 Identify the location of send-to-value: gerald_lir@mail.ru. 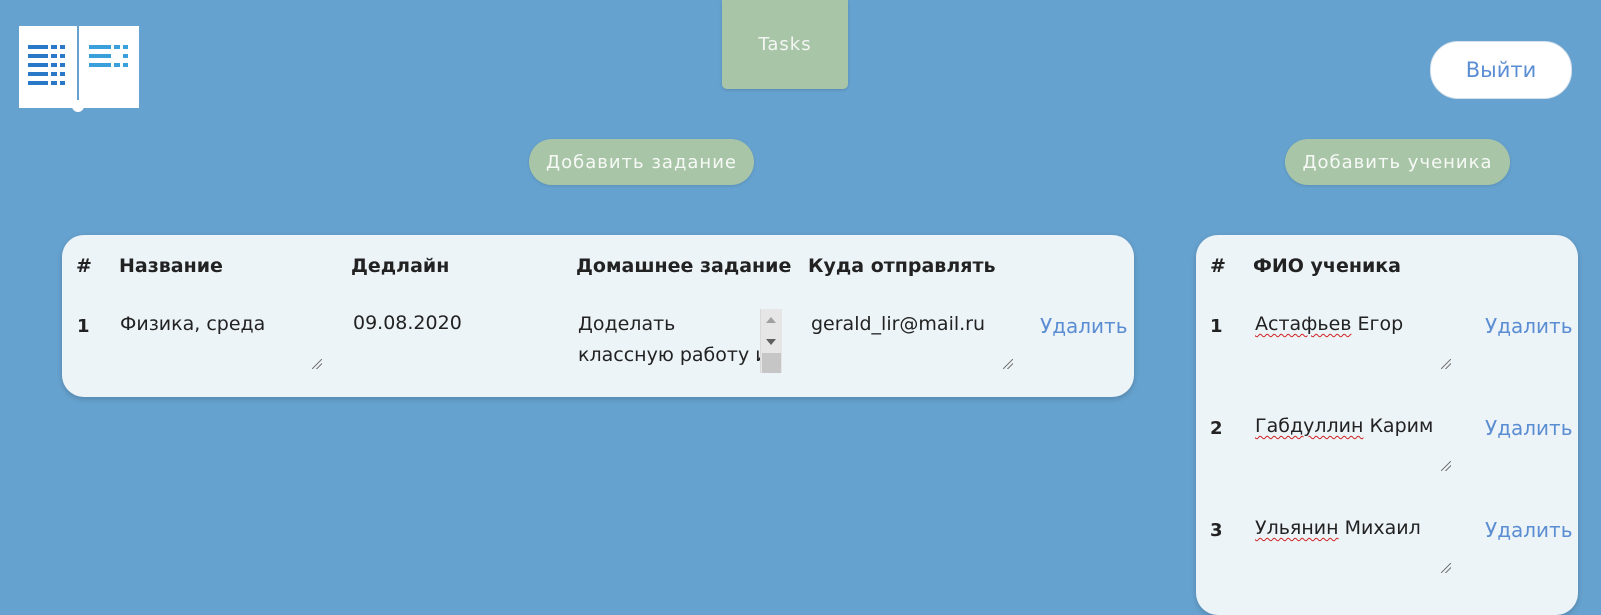
(898, 324).